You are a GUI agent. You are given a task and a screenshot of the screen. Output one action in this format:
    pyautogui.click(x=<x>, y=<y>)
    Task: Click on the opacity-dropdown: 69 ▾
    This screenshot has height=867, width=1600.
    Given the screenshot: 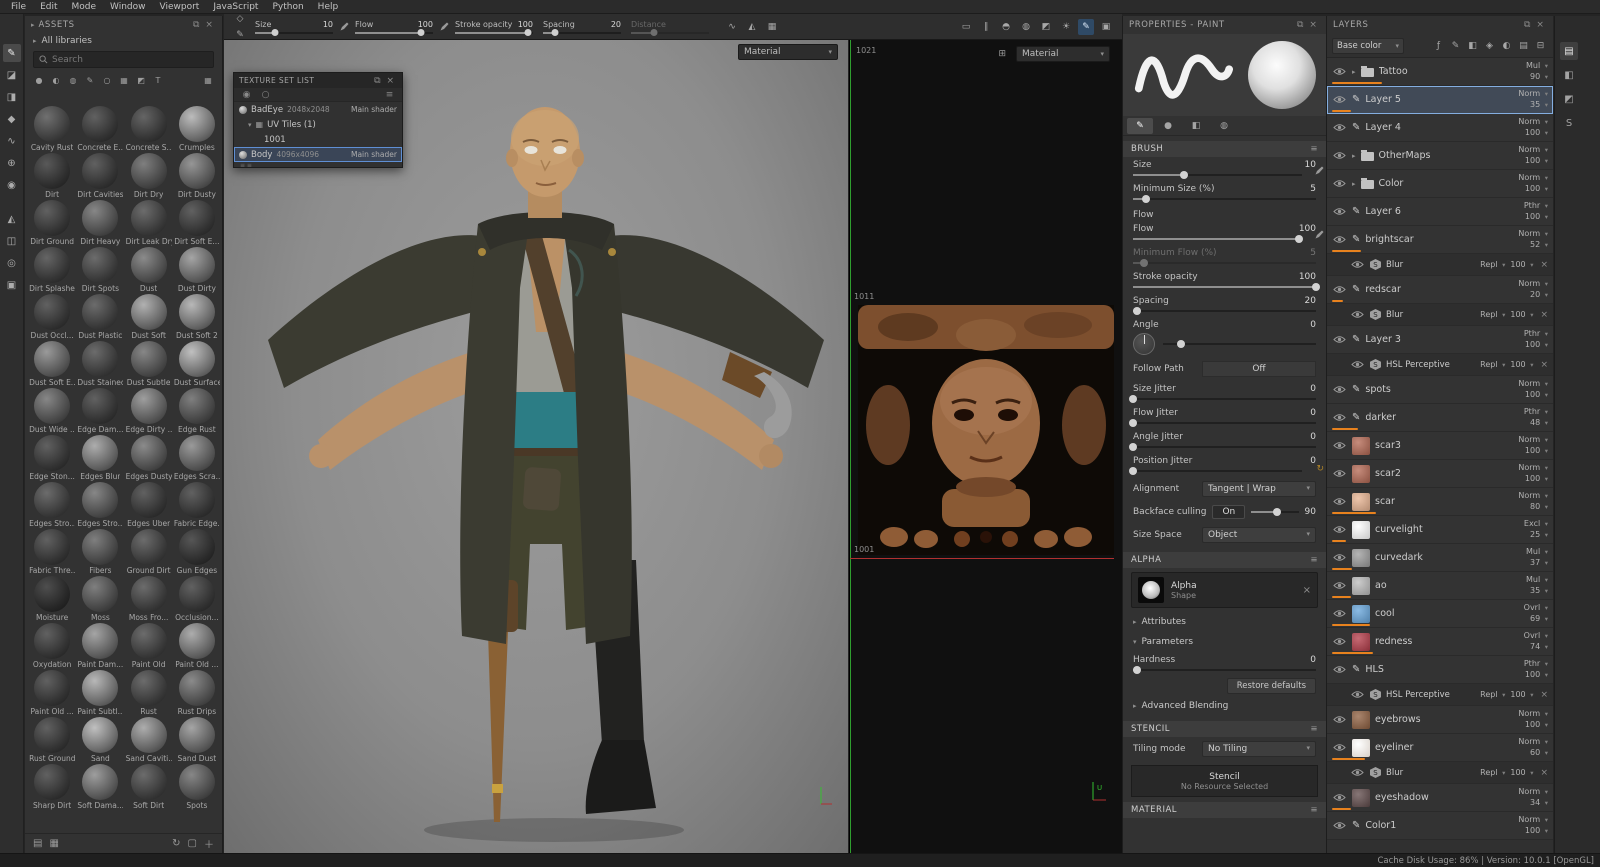 What is the action you would take?
    pyautogui.click(x=1539, y=619)
    